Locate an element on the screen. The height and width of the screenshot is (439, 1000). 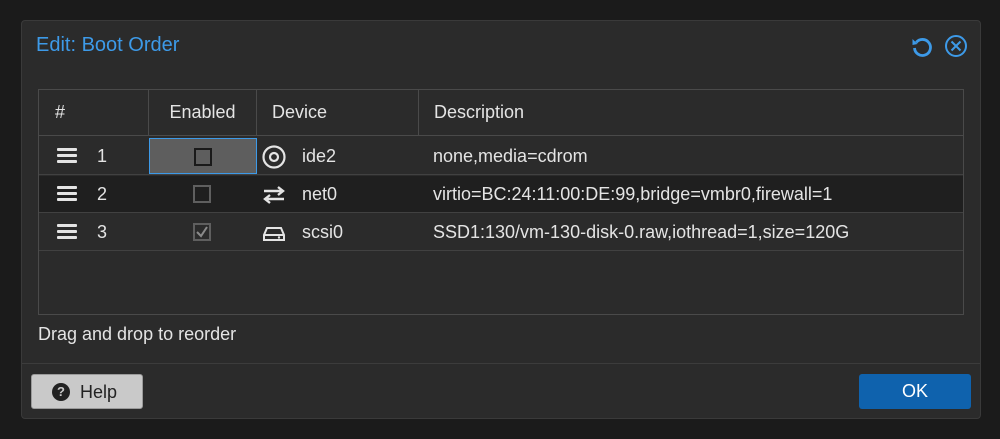
row-number: 3 is located at coordinates (102, 232).